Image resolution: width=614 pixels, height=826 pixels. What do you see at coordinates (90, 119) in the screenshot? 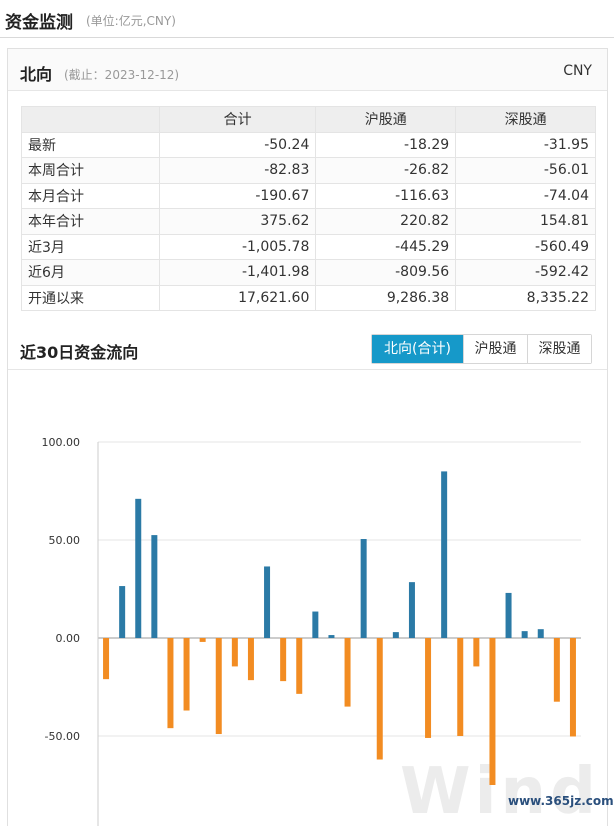
I see `column-header` at bounding box center [90, 119].